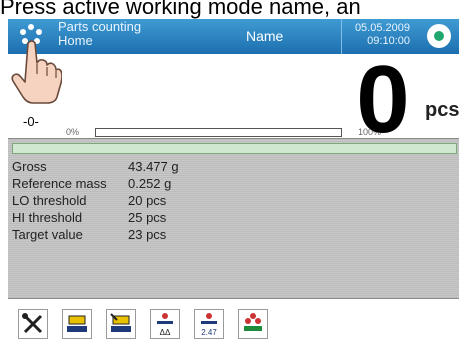  I want to click on info-row-label: Reference mass, so click(59, 183).